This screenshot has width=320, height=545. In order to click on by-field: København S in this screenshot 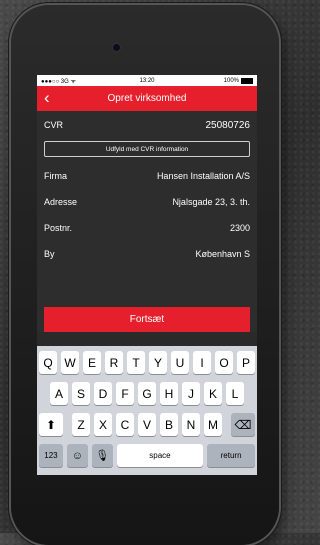, I will do `click(222, 254)`.